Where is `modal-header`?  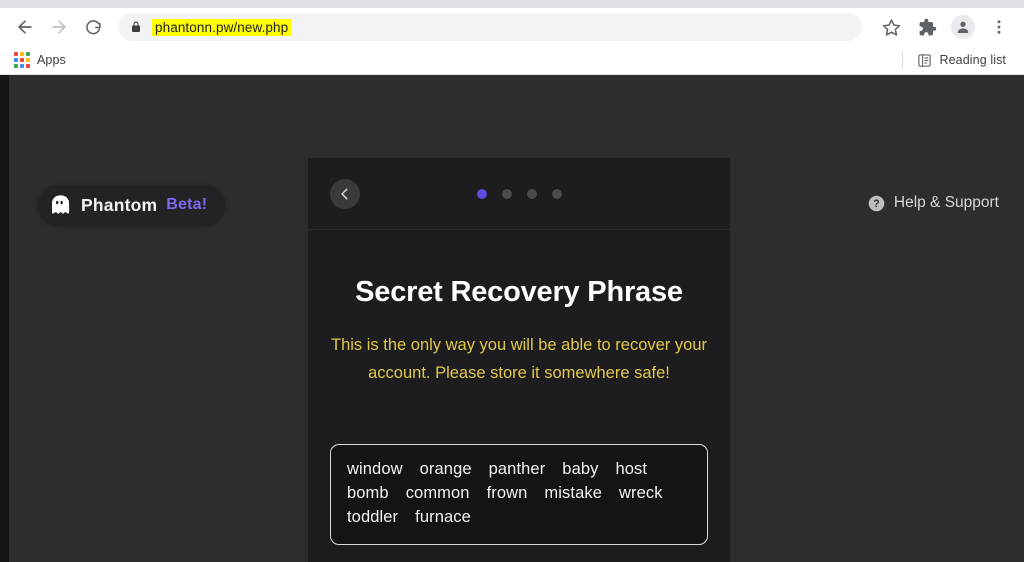 modal-header is located at coordinates (519, 194).